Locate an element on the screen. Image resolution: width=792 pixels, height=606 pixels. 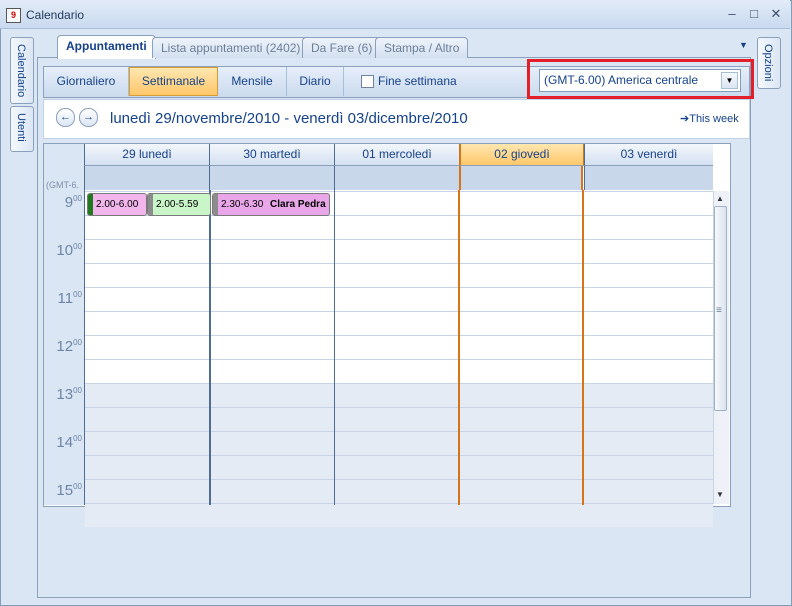
appointment-time: 2.00-5.59 is located at coordinates (177, 204).